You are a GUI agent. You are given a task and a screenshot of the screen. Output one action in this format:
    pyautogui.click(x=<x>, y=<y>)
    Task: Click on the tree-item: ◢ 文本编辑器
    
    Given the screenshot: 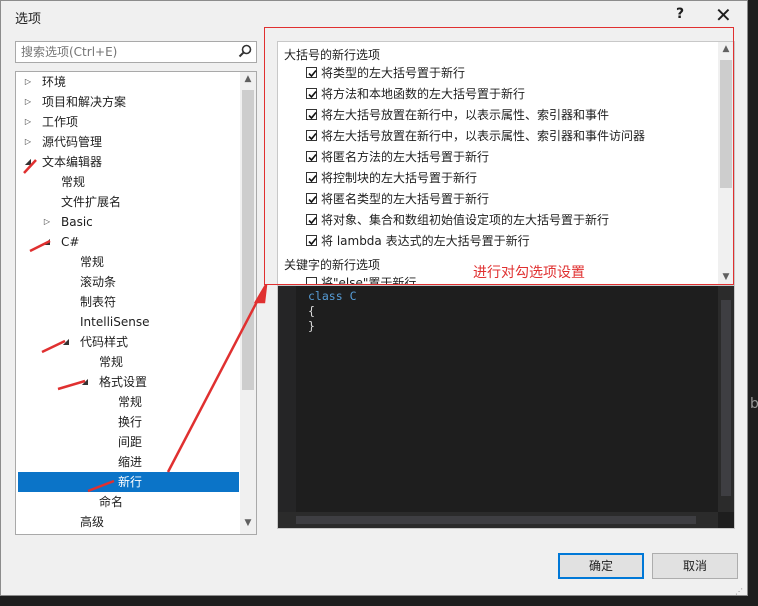 What is the action you would take?
    pyautogui.click(x=128, y=162)
    